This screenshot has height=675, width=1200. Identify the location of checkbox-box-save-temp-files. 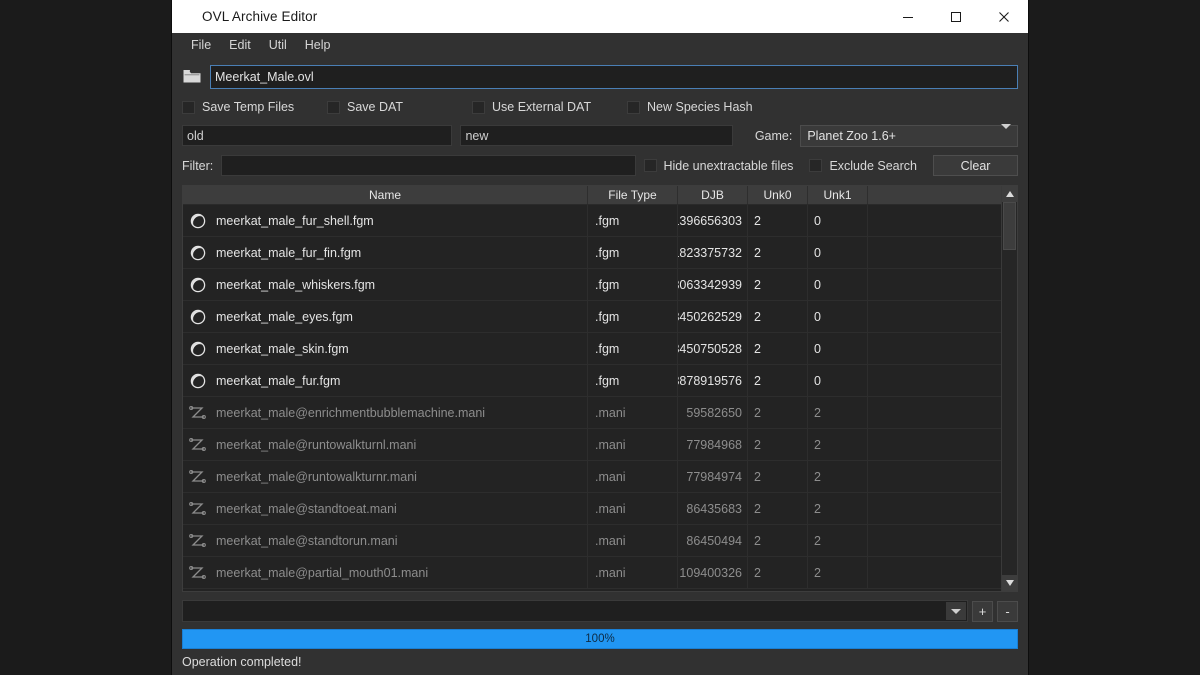
(188, 107).